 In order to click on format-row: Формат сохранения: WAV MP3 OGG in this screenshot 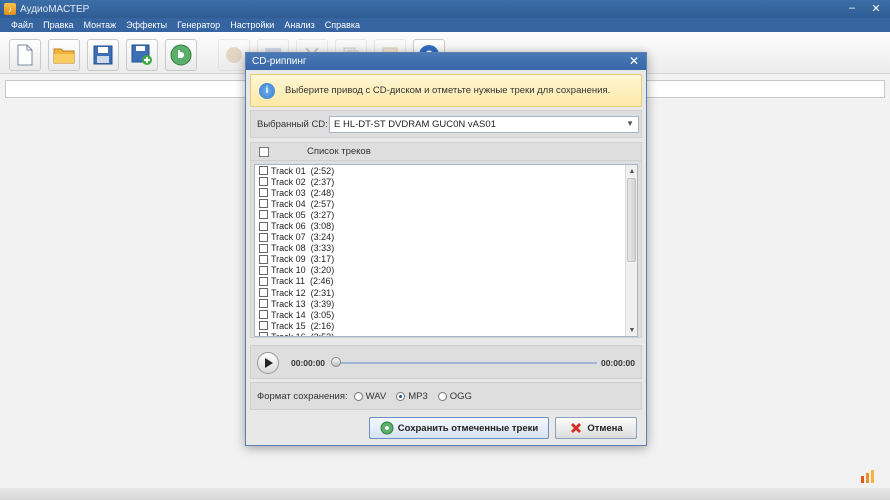, I will do `click(446, 396)`.